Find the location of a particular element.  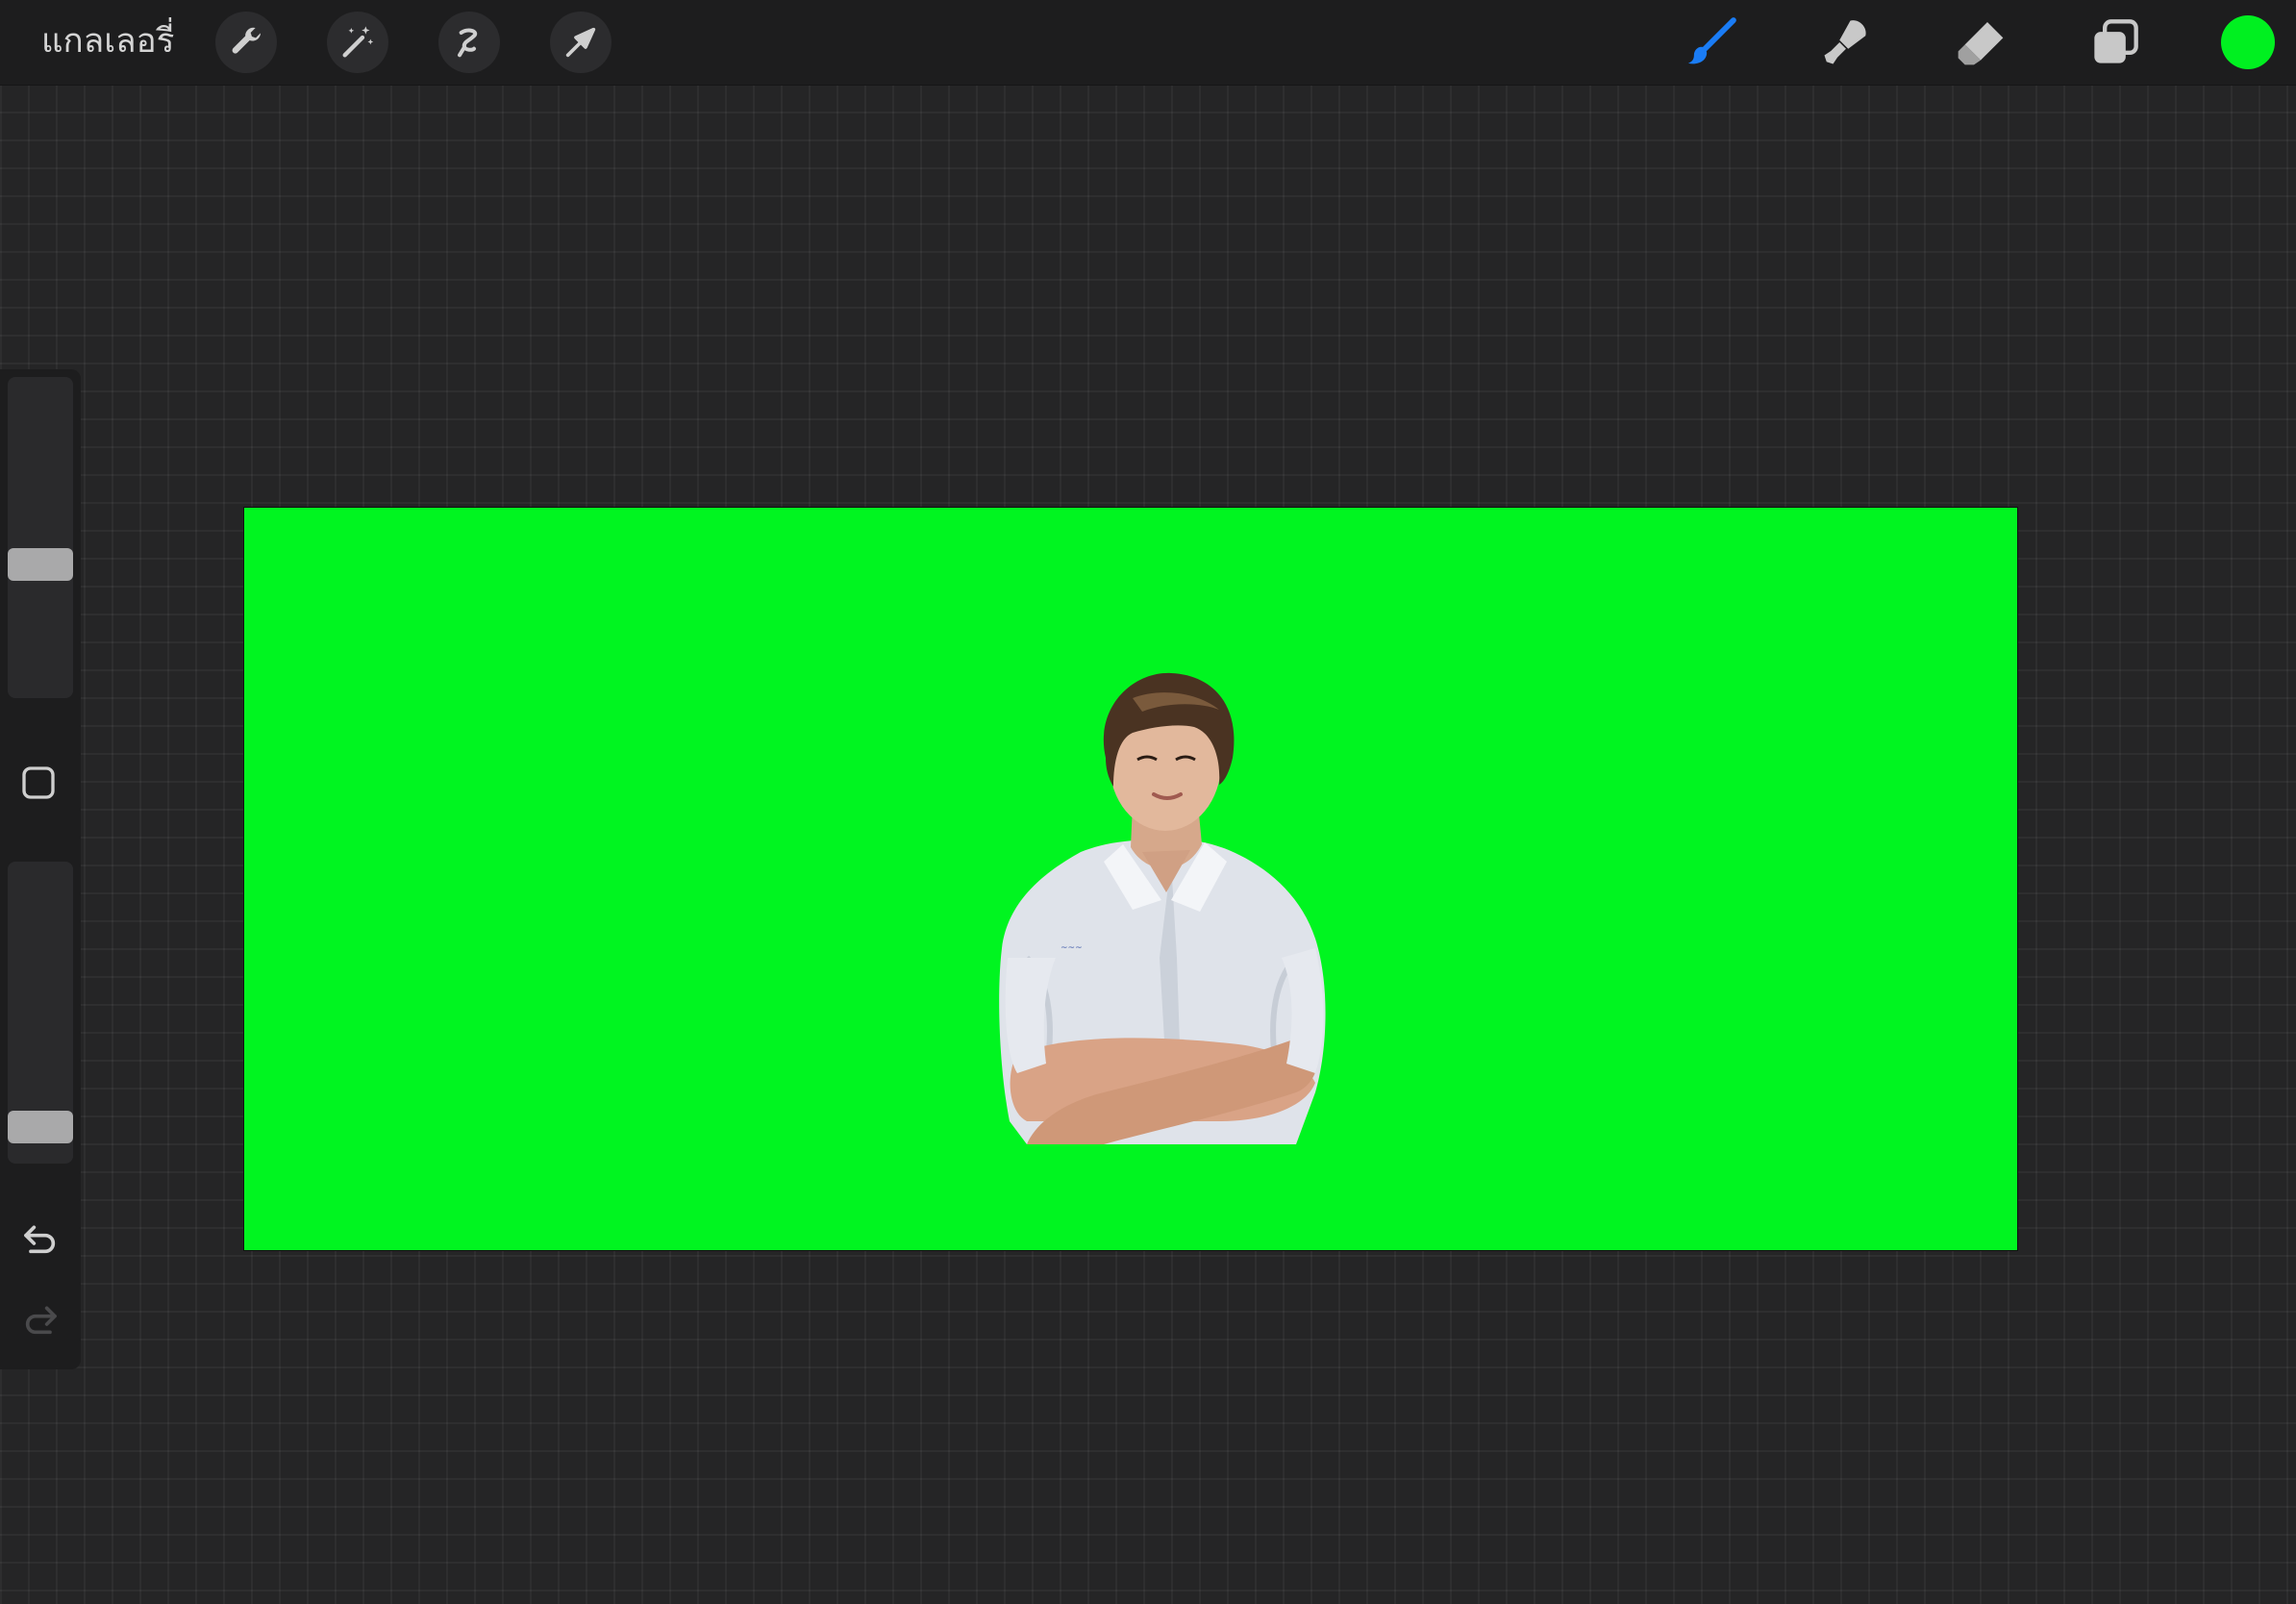

layers-button is located at coordinates (2115, 42).